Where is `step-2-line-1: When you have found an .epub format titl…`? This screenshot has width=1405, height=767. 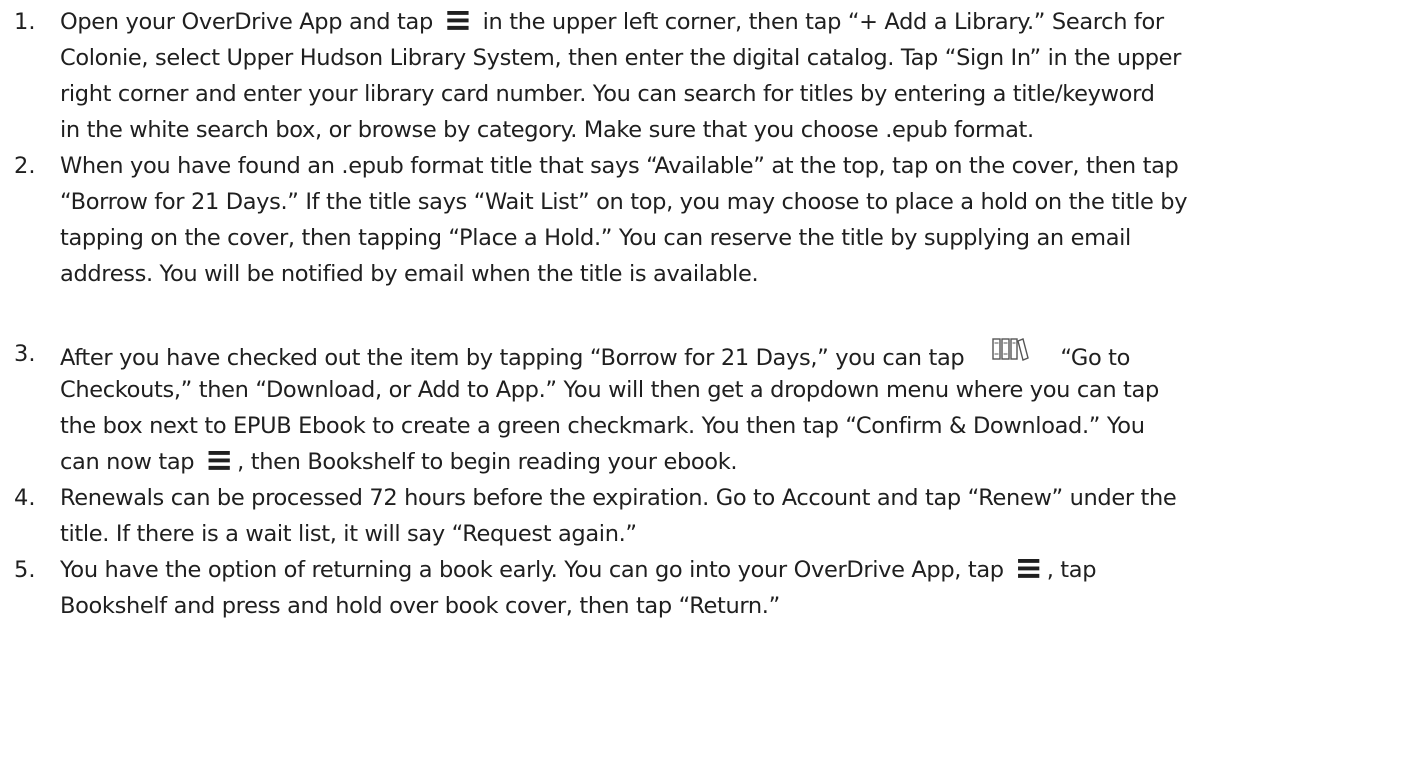 step-2-line-1: When you have found an .epub format titl… is located at coordinates (619, 166).